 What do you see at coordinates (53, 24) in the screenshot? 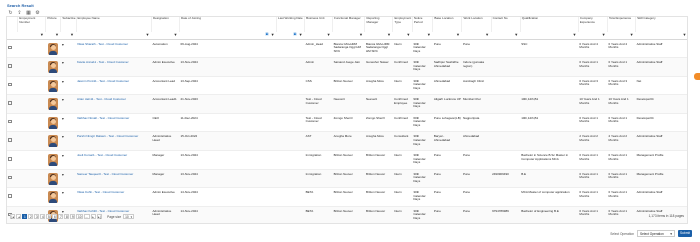
I see `column-header-picture: Picture` at bounding box center [53, 24].